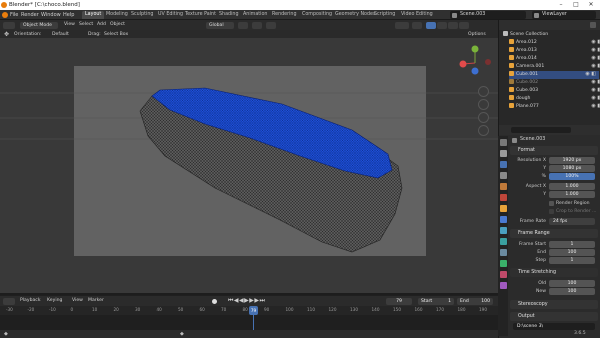  Describe the element at coordinates (30, 15) in the screenshot. I see `menu-render: Render` at that location.